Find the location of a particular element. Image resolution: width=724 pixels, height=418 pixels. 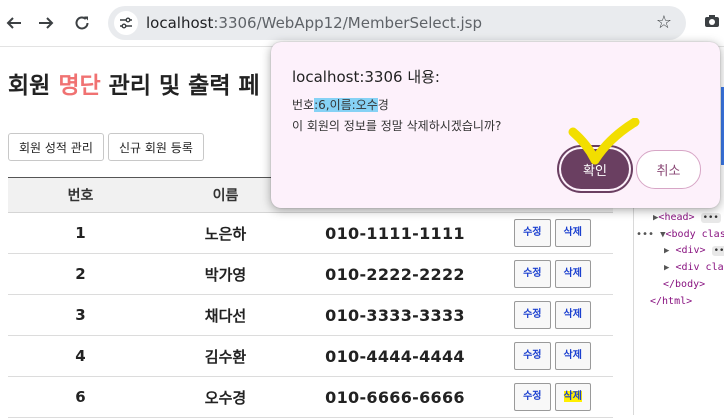

forward-icon is located at coordinates (46, 23).